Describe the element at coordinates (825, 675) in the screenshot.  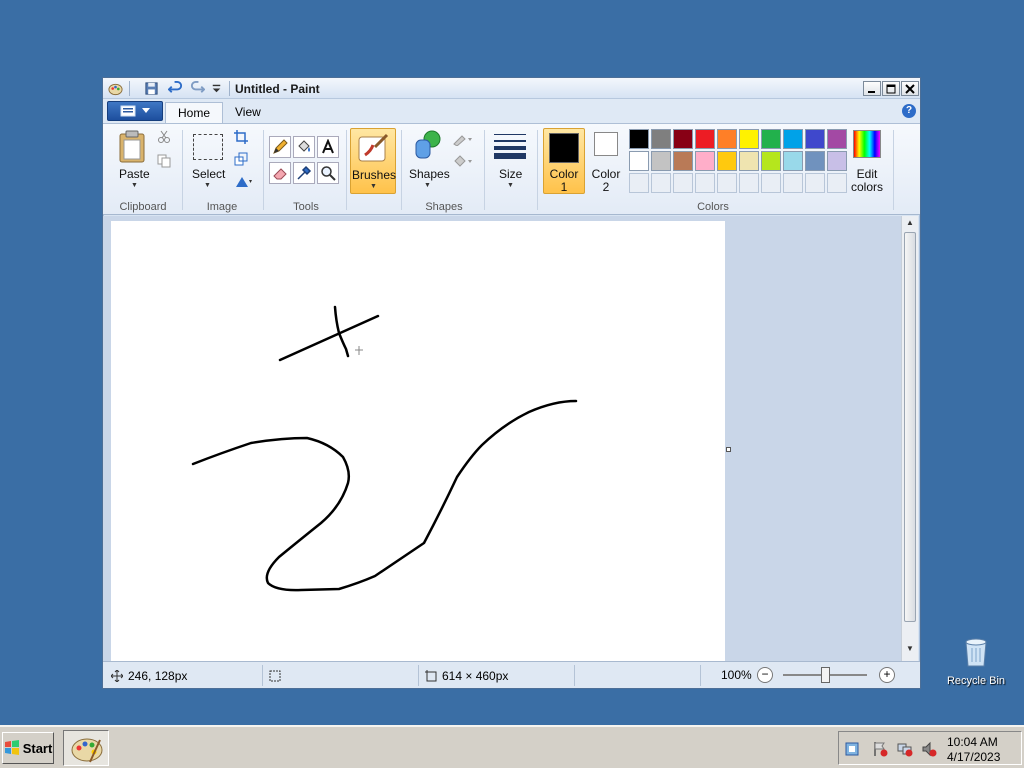
I see `zoom-slider-thumb` at that location.